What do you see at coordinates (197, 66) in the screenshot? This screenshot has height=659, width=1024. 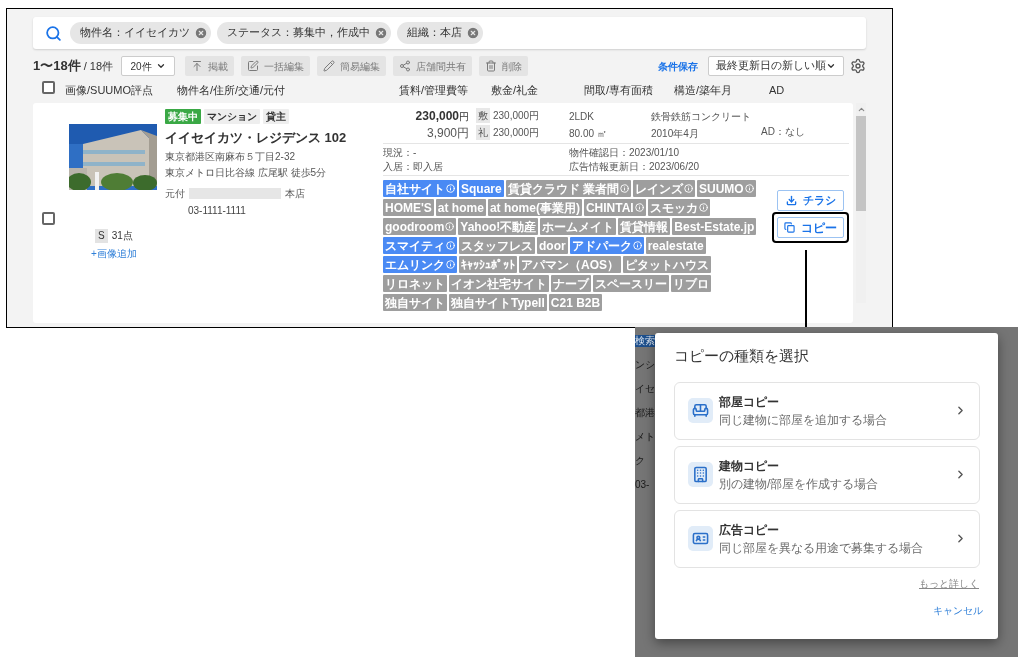 I see `upload-icon` at bounding box center [197, 66].